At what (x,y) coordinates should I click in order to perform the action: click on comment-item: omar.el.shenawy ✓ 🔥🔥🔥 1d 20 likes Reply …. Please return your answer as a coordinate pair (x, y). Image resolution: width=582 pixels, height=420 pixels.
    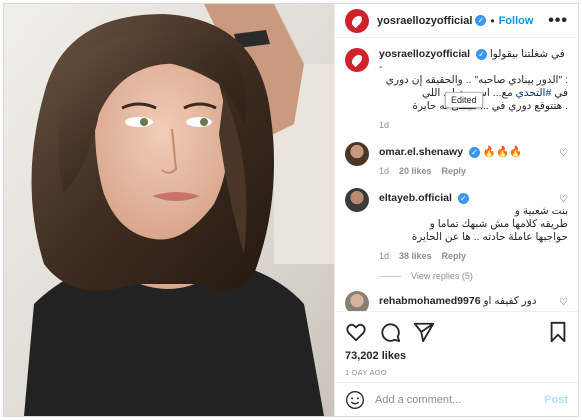
    Looking at the image, I should click on (456, 160).